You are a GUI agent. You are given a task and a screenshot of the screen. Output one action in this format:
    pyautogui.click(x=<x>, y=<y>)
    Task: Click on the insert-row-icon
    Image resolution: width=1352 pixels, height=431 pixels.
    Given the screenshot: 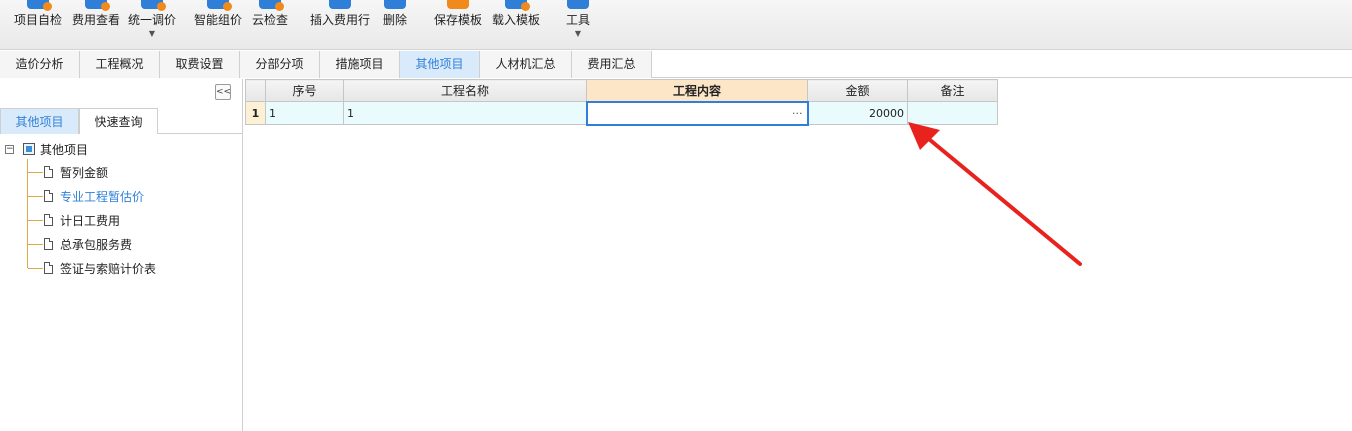 What is the action you would take?
    pyautogui.click(x=340, y=4)
    